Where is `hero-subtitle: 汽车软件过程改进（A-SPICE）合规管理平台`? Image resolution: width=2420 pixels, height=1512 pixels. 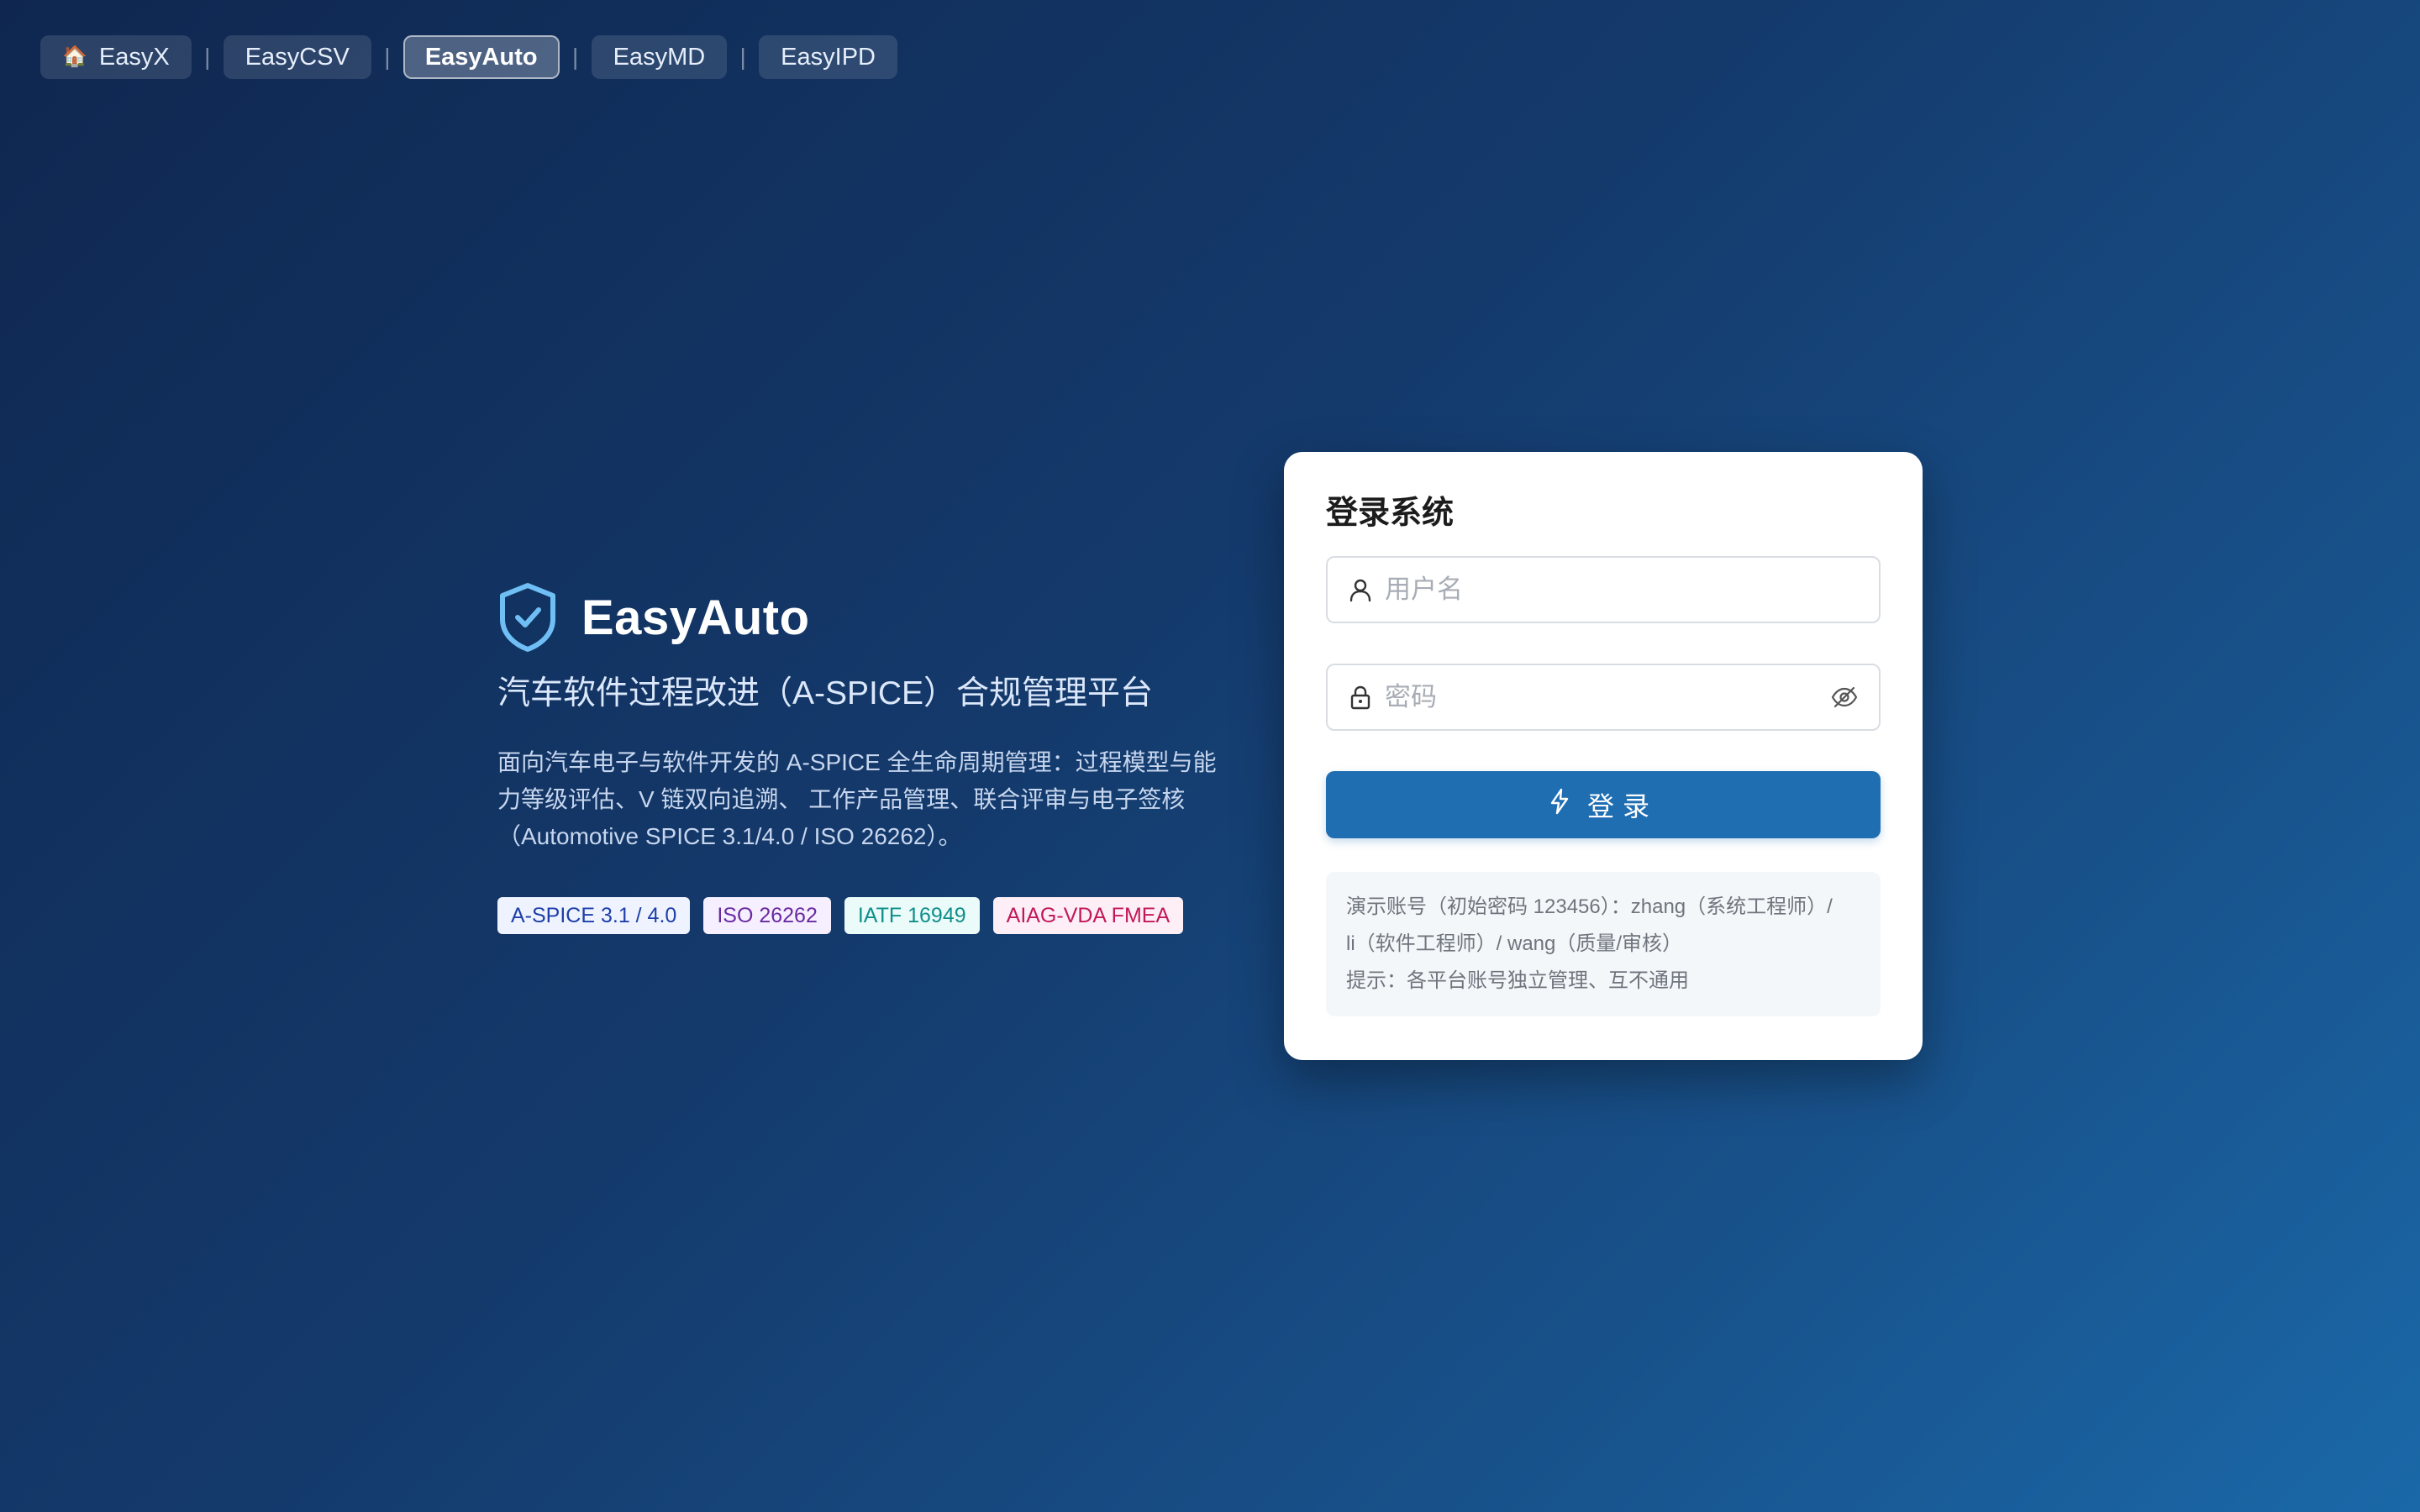
hero-subtitle: 汽车软件过程改进（A-SPICE）合规管理平台 is located at coordinates (825, 693).